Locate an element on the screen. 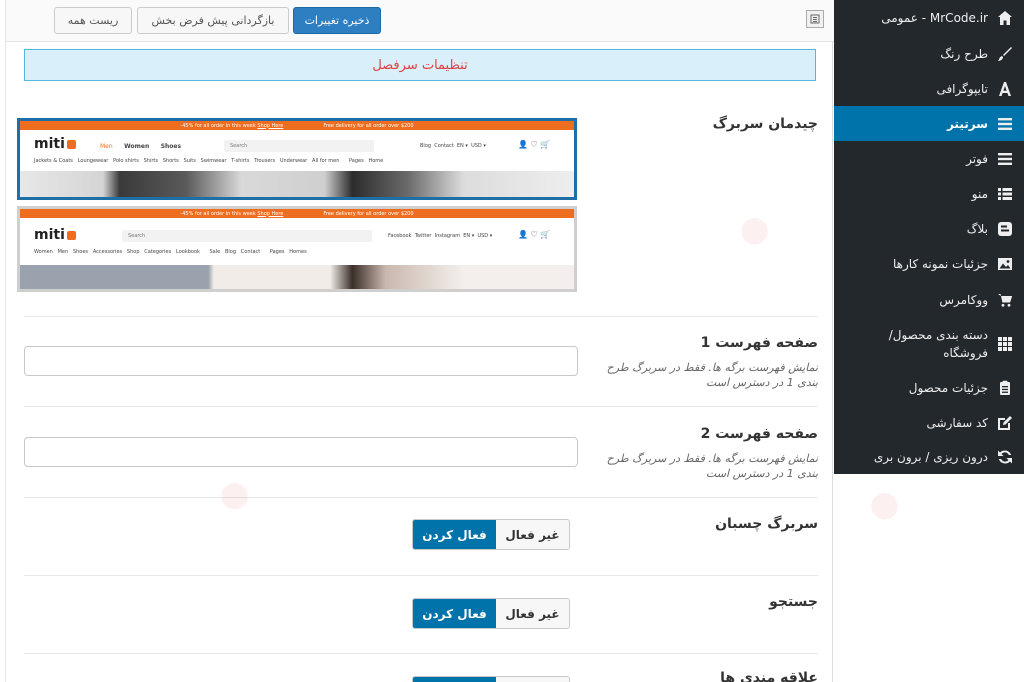 This screenshot has width=1024, height=682. search-disable-button: غیر فعال is located at coordinates (532, 613).